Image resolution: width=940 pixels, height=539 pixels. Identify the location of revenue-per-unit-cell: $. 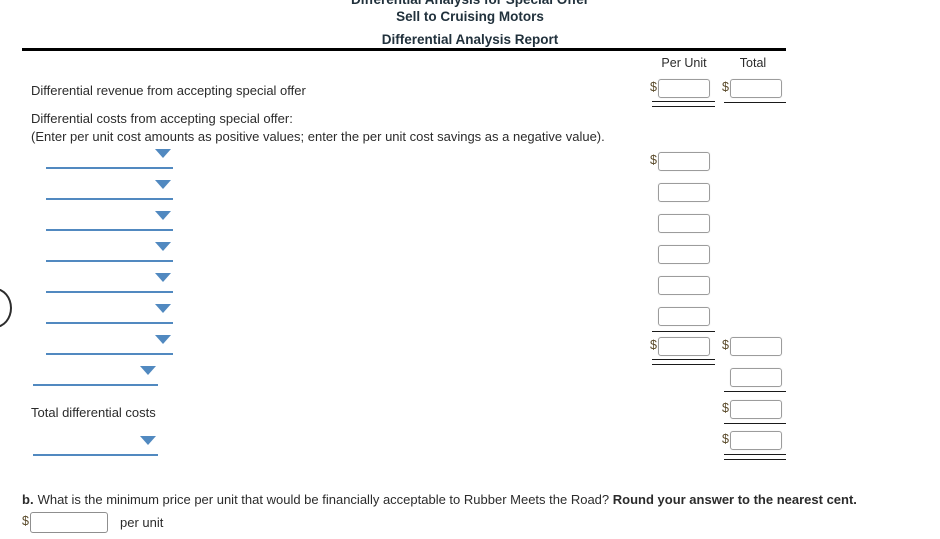
(680, 88).